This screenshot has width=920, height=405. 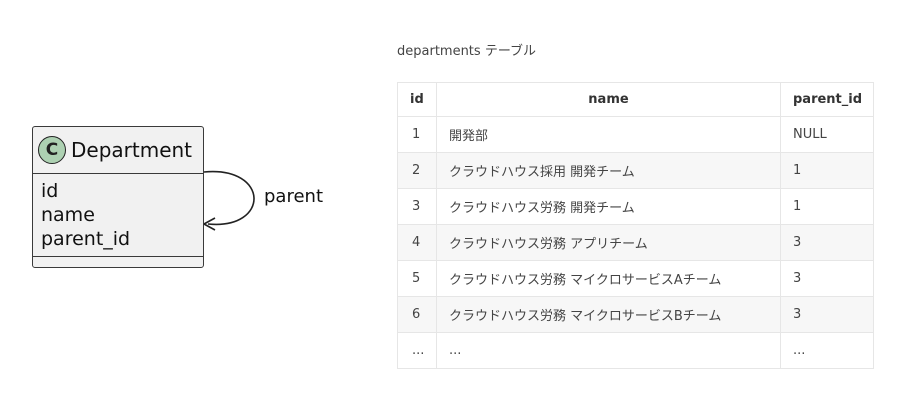 I want to click on cell-name: 開発部, so click(x=608, y=134).